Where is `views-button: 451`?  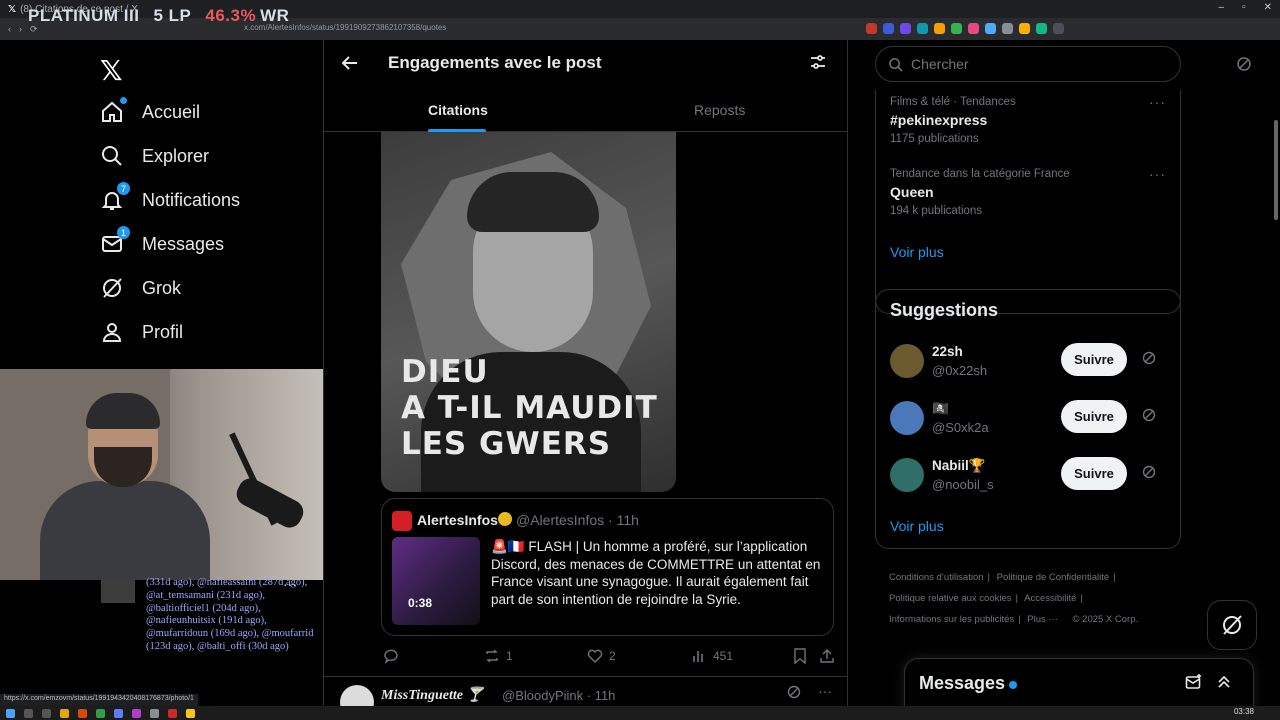 views-button: 451 is located at coordinates (712, 656).